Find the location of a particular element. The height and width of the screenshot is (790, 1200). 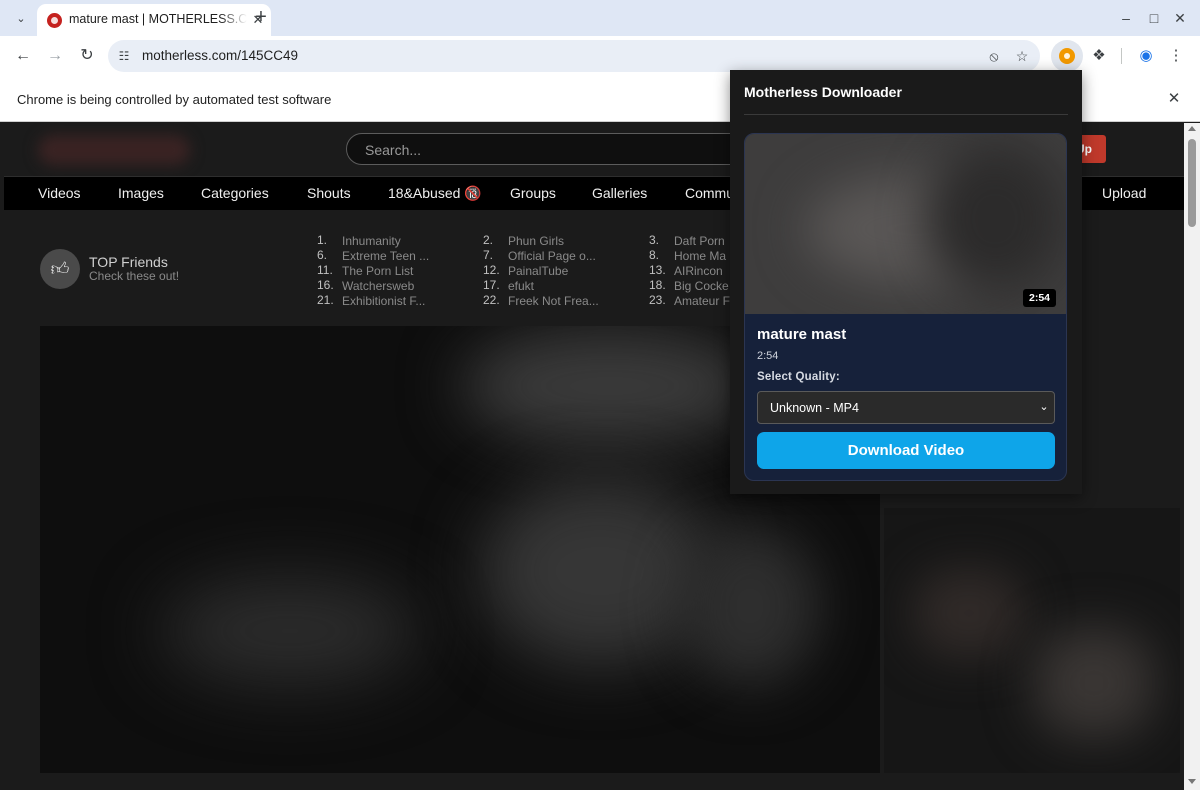

tune-icon: ☷ is located at coordinates (124, 56).